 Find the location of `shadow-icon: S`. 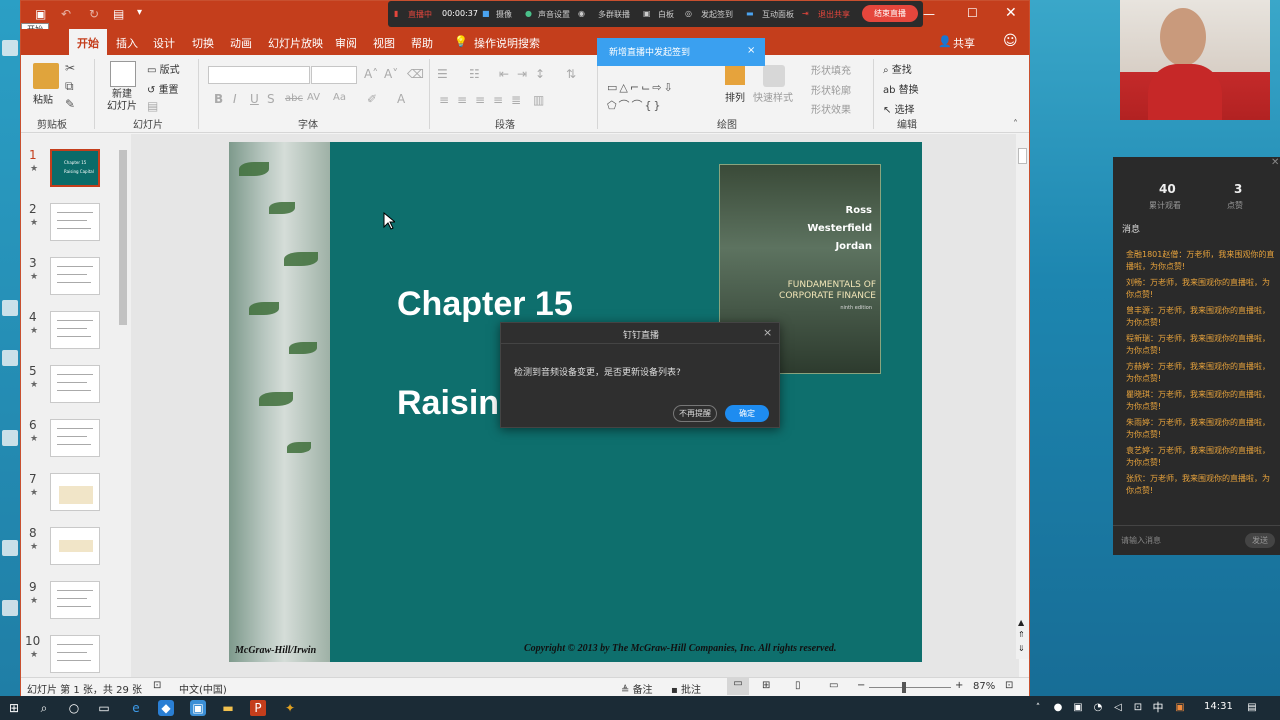

shadow-icon: S is located at coordinates (271, 99).